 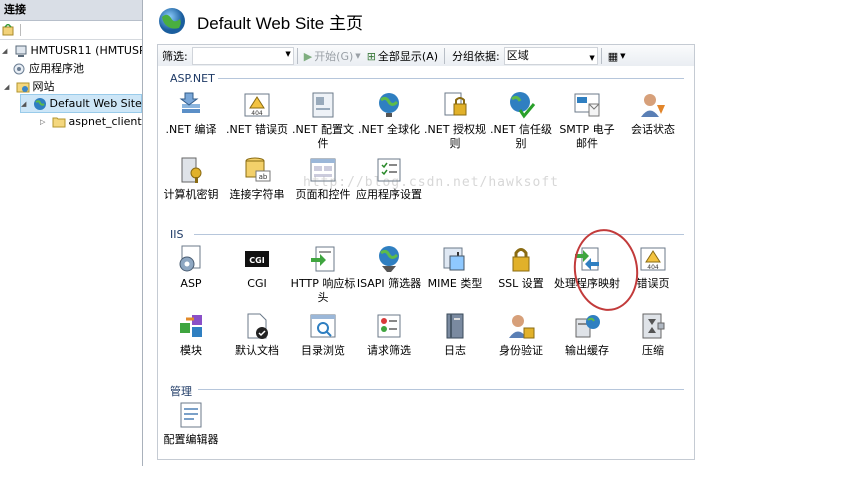 What do you see at coordinates (44, 122) in the screenshot?
I see `expand-arrow-icon: ▷` at bounding box center [44, 122].